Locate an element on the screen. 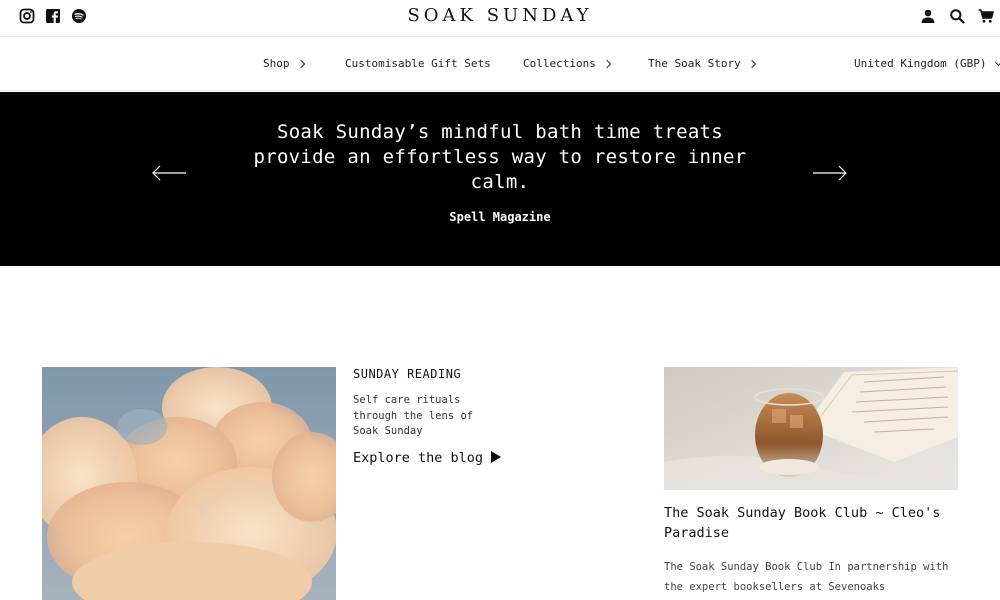  nav-item-collections: Collections is located at coordinates (567, 63).